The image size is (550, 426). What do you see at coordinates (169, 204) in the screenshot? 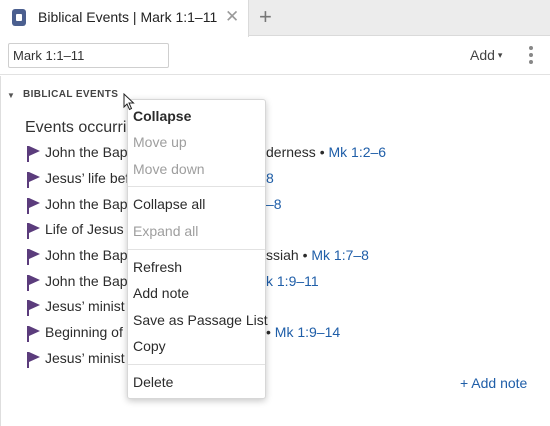
I see `menu-item-collapse-all: Collapse all` at bounding box center [169, 204].